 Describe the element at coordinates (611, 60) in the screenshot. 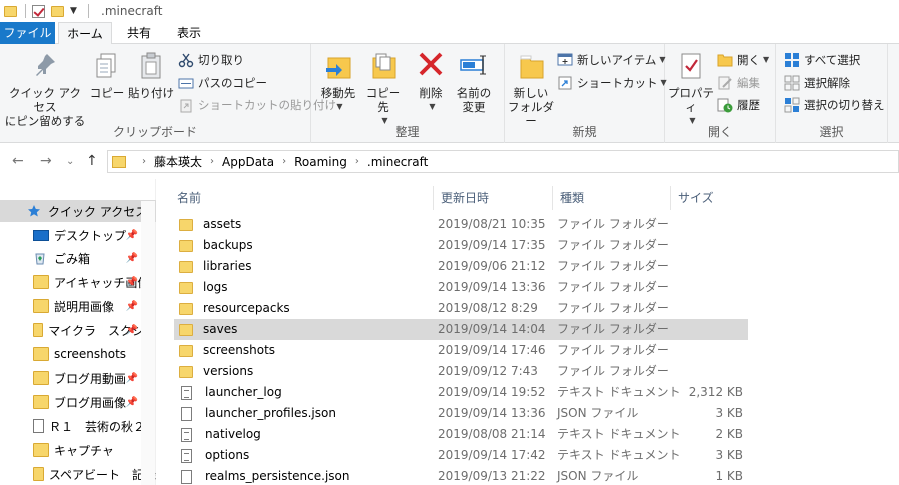

I see `new-item-button: 新しいアイテム ▼` at that location.